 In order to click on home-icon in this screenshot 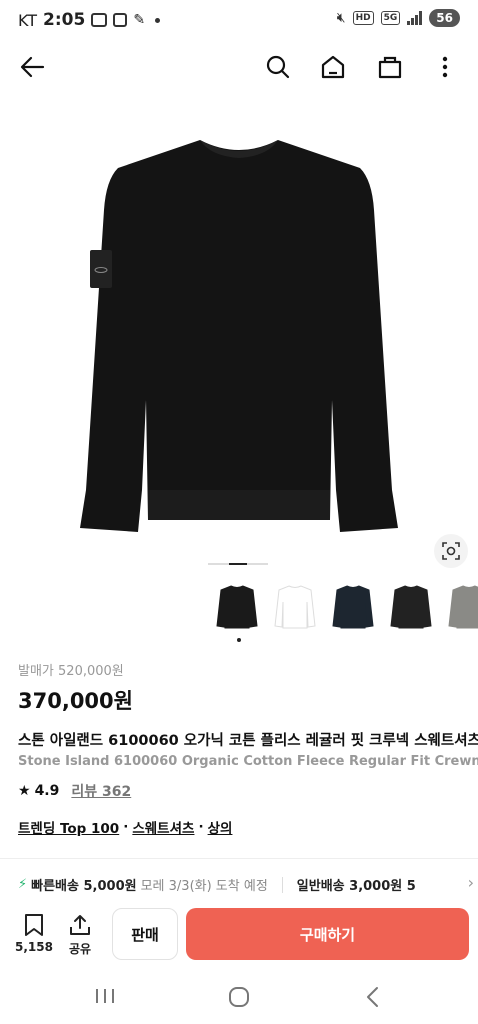, I will do `click(333, 67)`.